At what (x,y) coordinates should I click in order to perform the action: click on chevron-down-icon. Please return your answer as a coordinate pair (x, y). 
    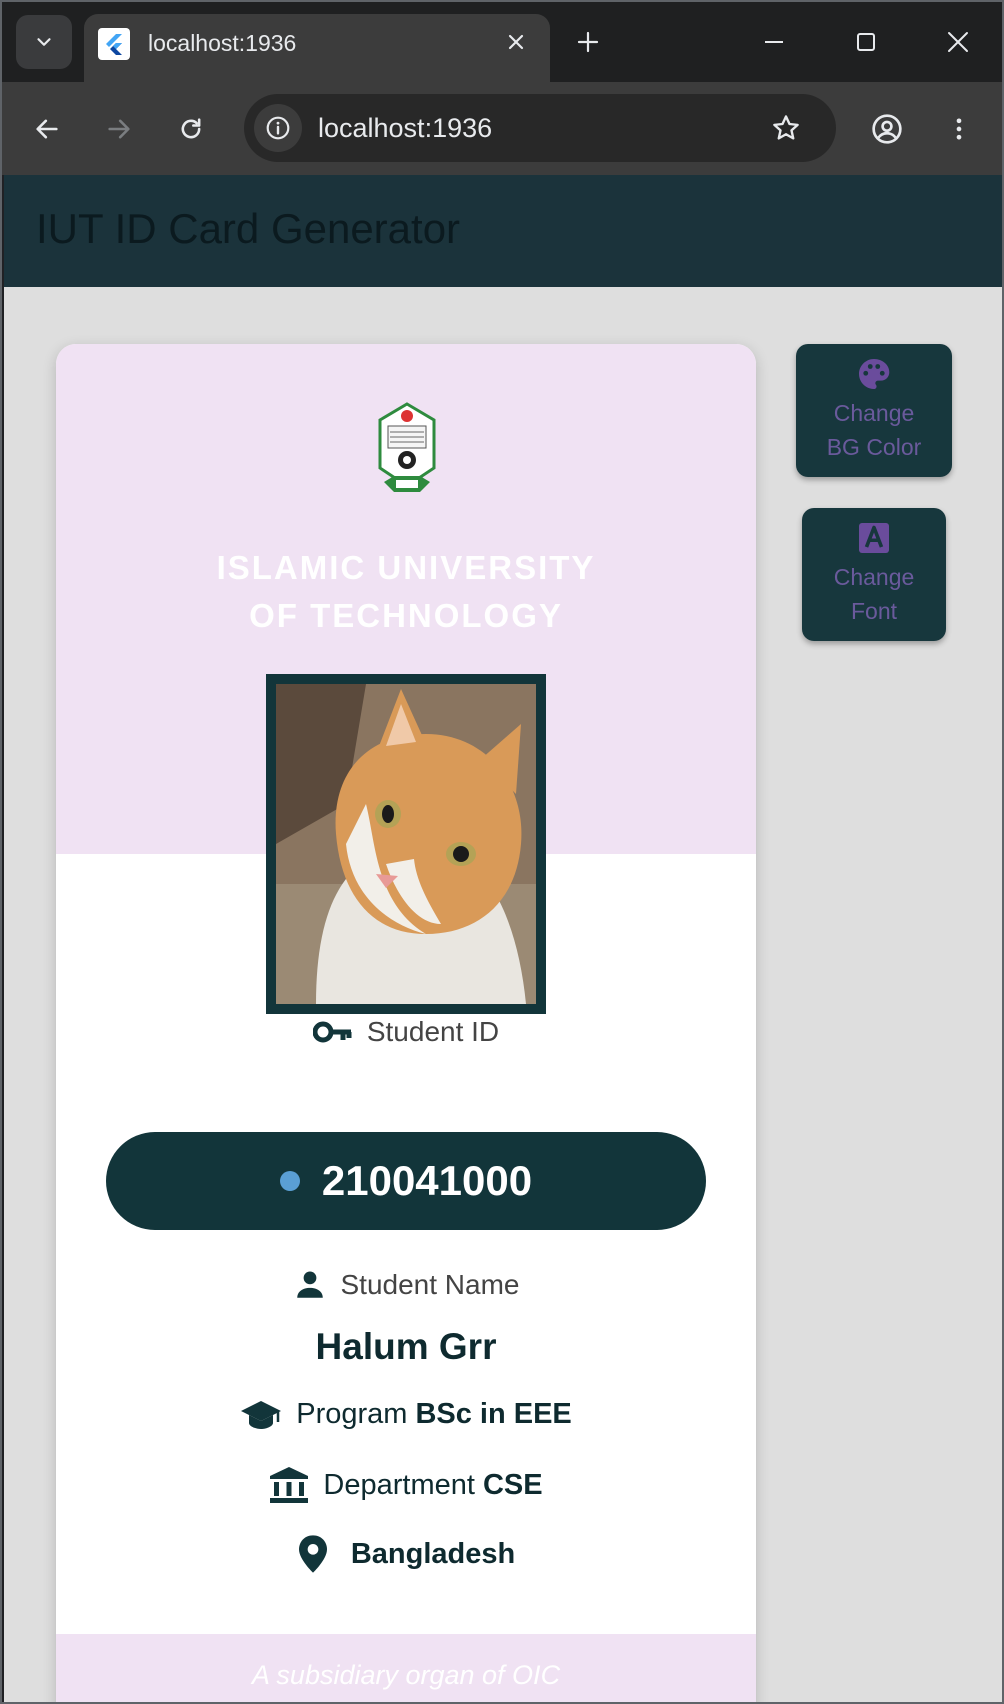
    Looking at the image, I should click on (44, 42).